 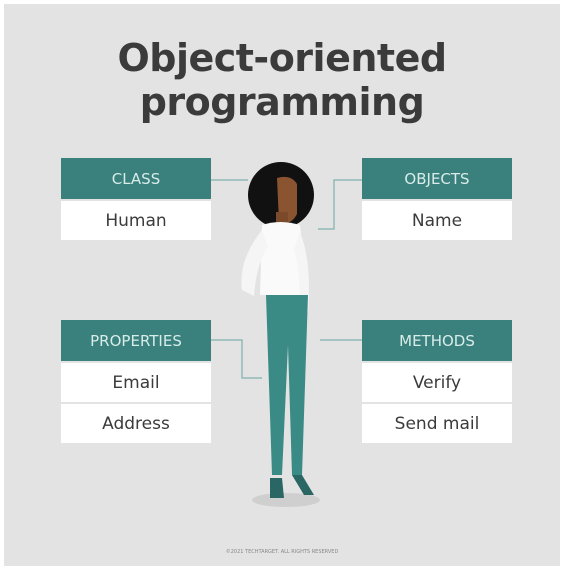 I want to click on properties-item: Email, so click(x=136, y=382).